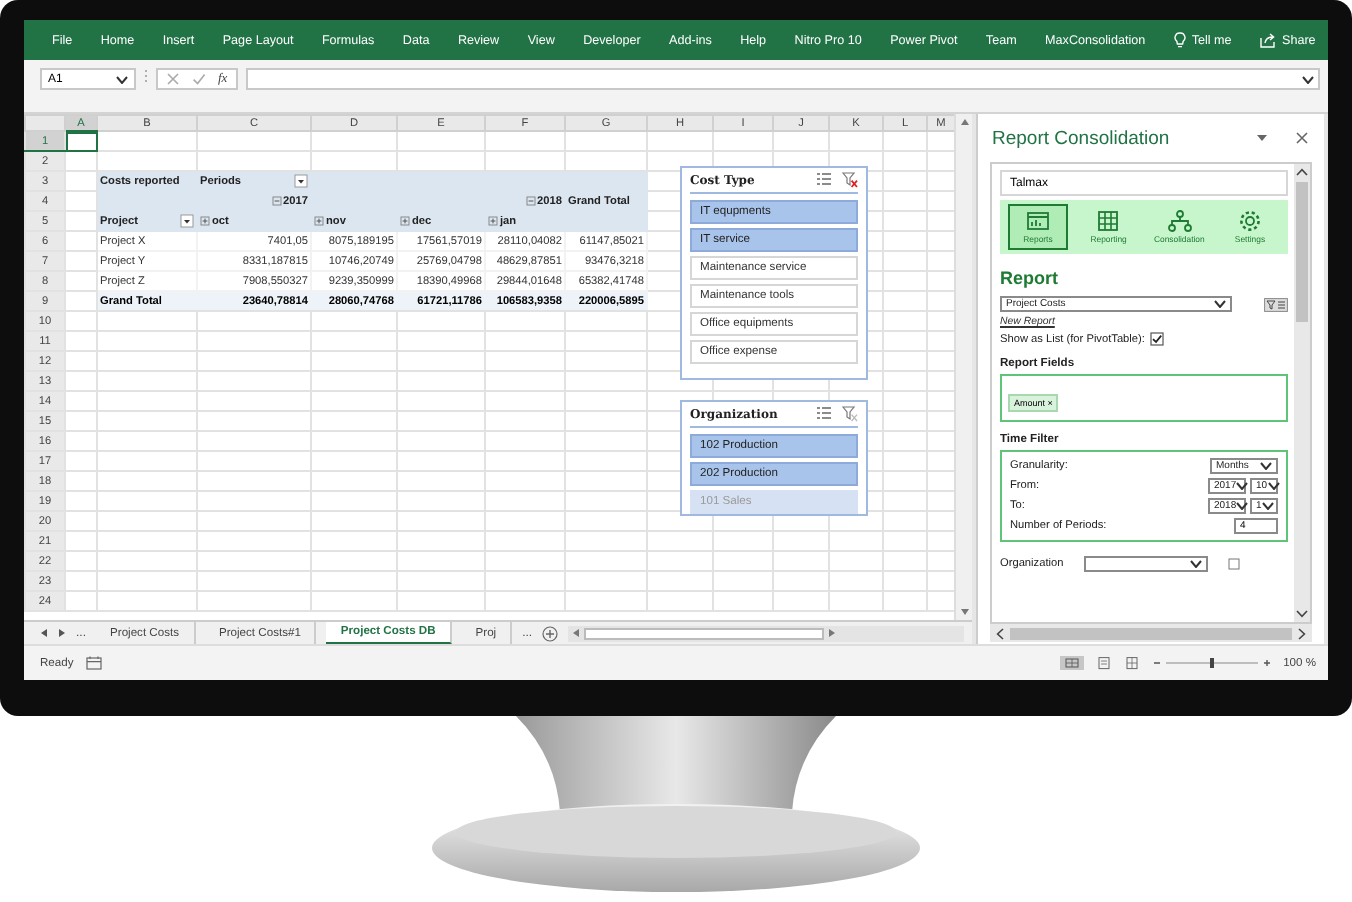  I want to click on pane-title: Report Consolidation, so click(1082, 138).